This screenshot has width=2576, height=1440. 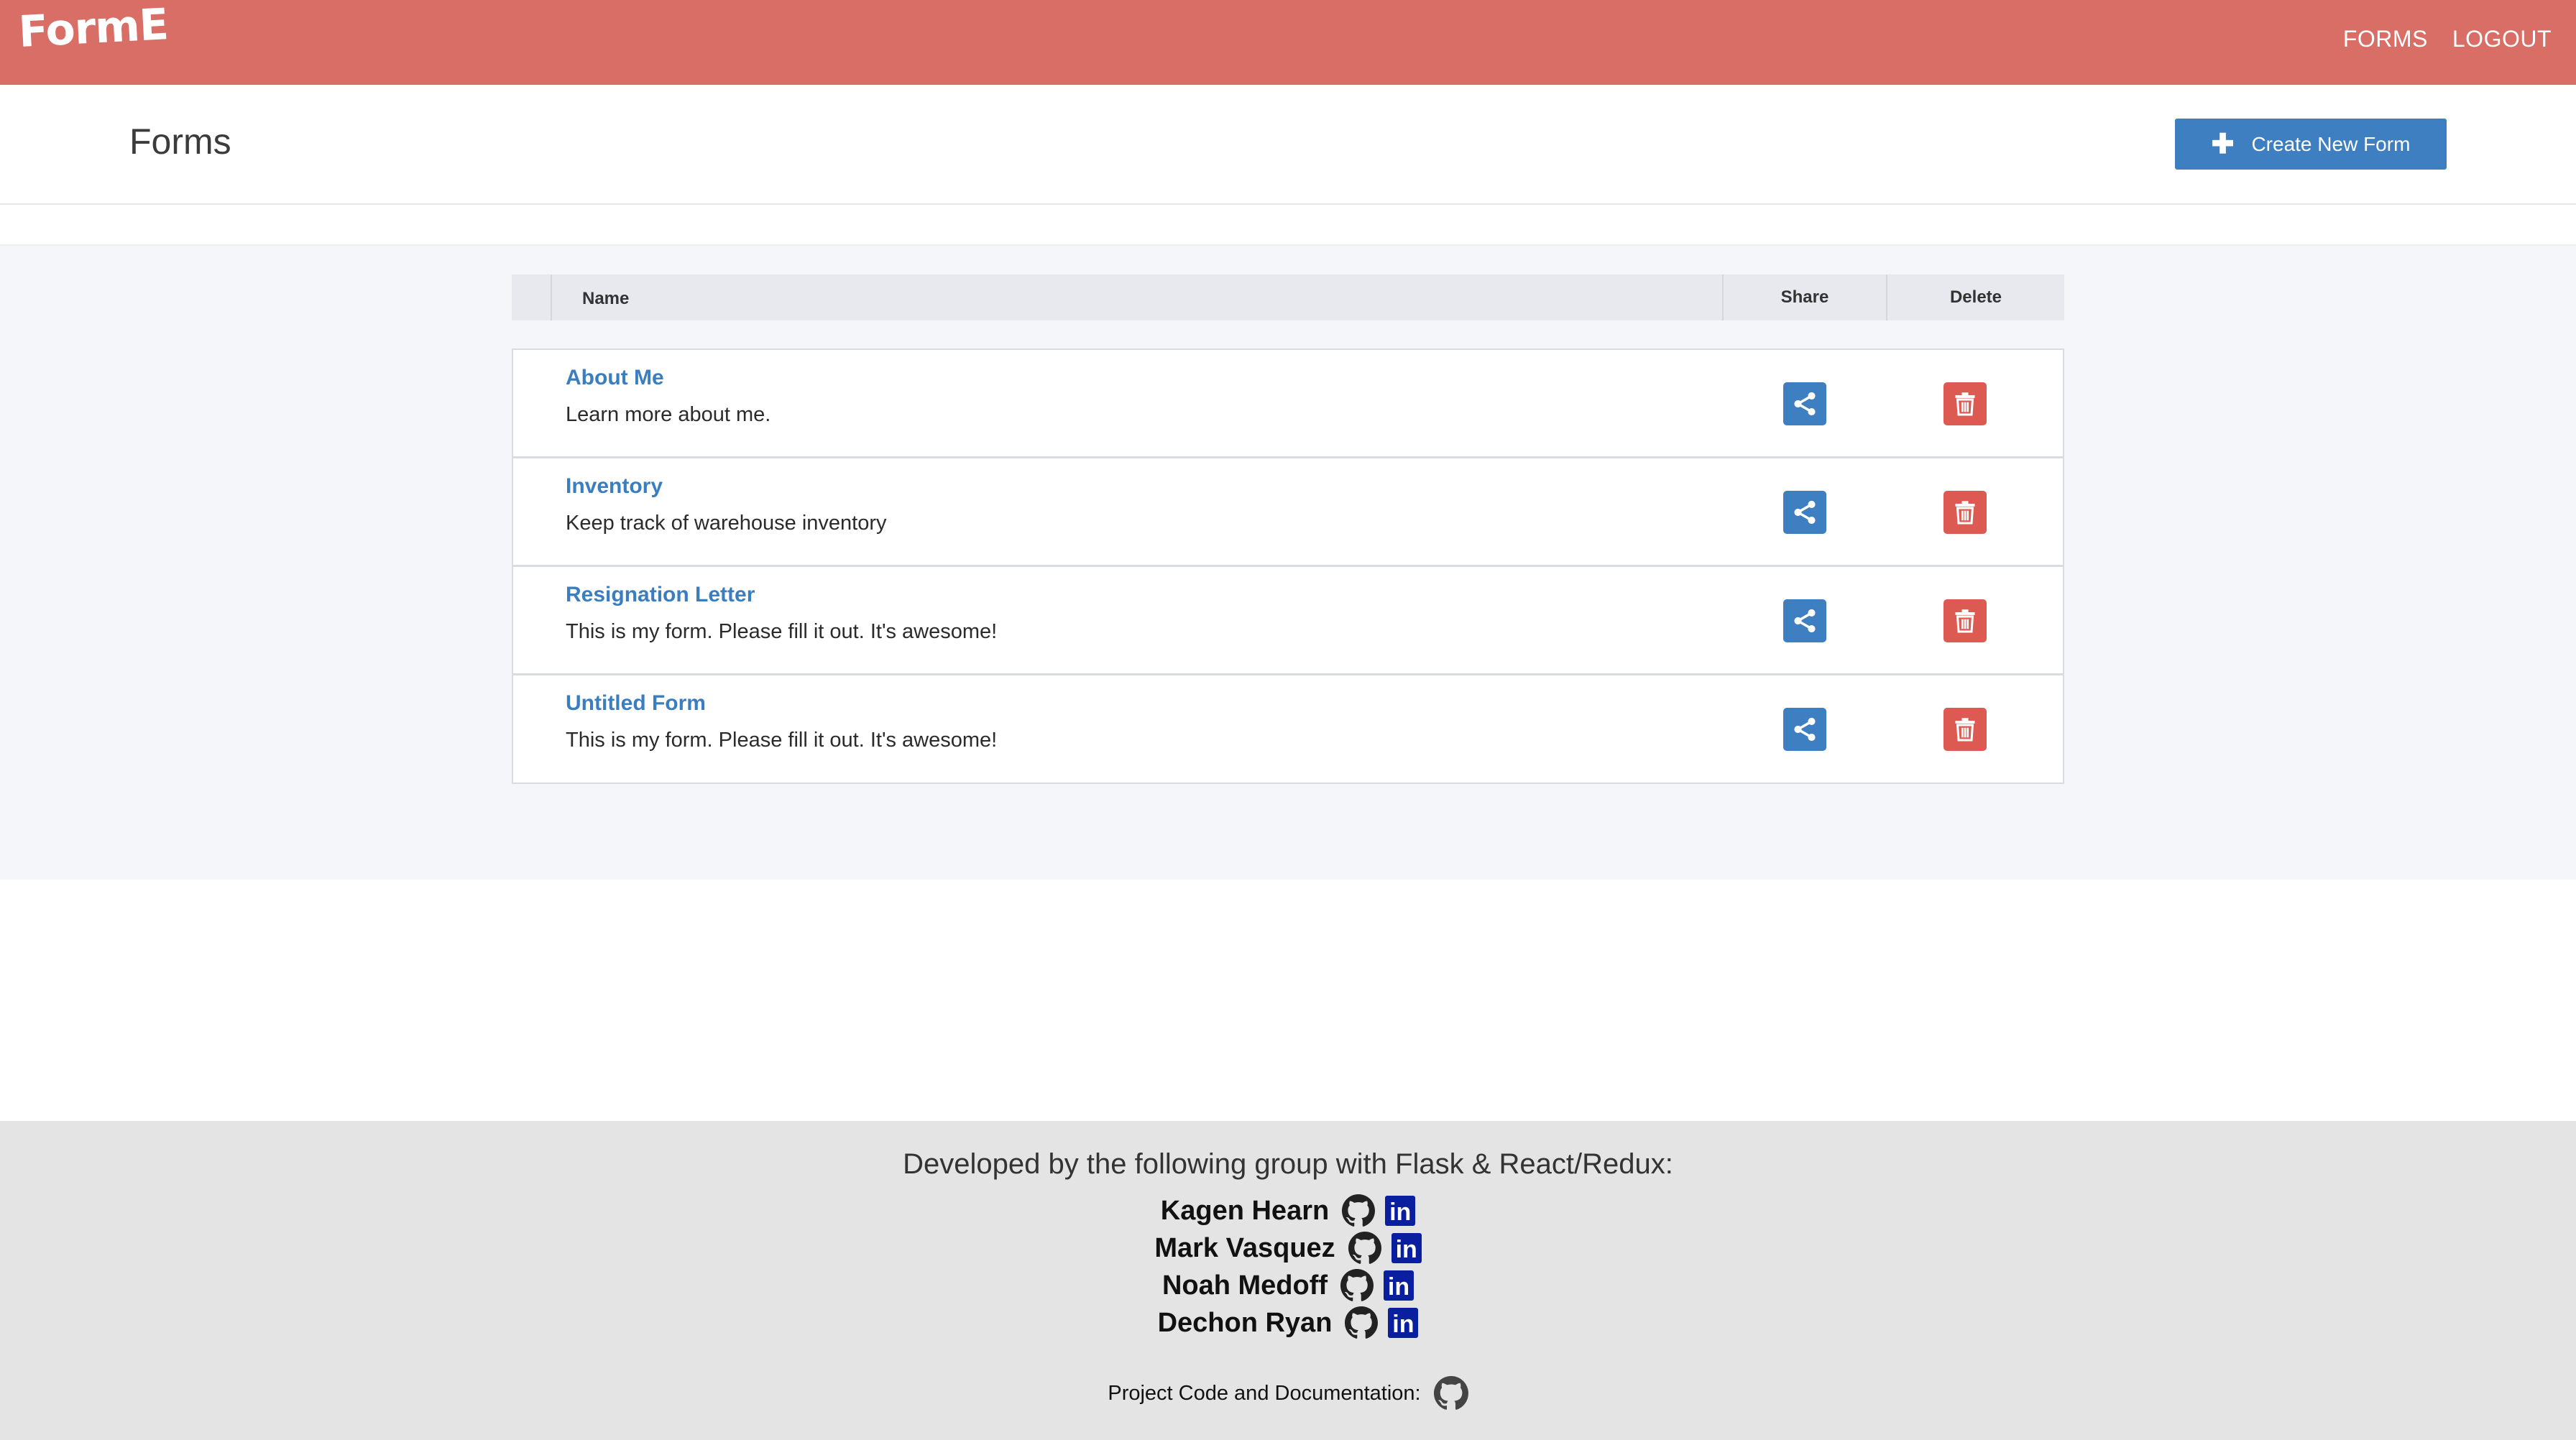 What do you see at coordinates (1804, 297) in the screenshot?
I see `column-header-share: Share` at bounding box center [1804, 297].